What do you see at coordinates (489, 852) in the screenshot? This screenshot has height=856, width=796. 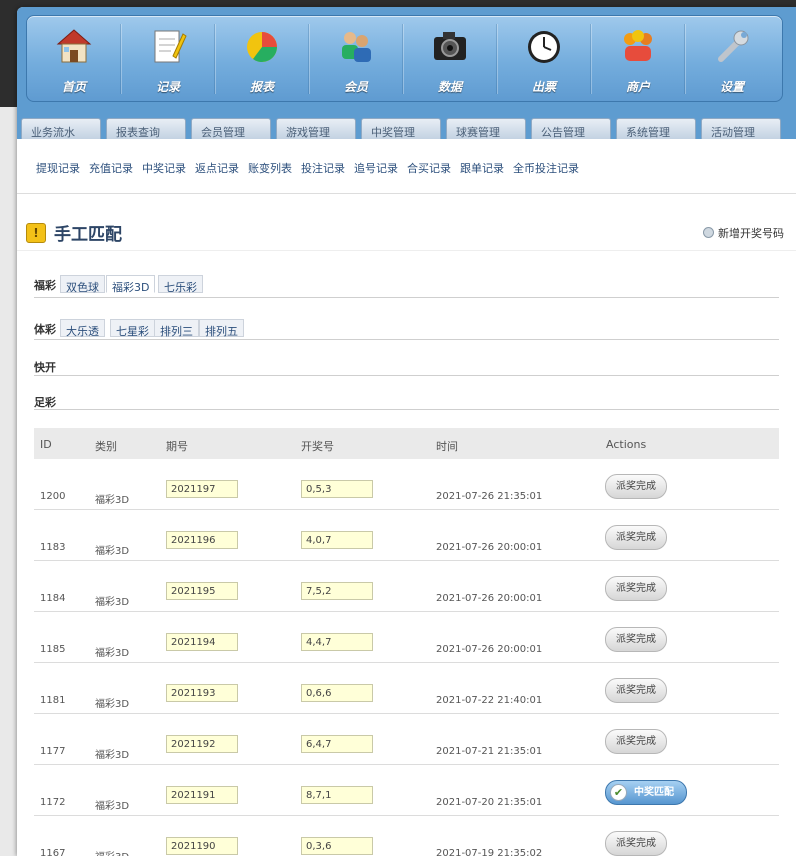 I see `row-time: 2021-07-19 21:35:02` at bounding box center [489, 852].